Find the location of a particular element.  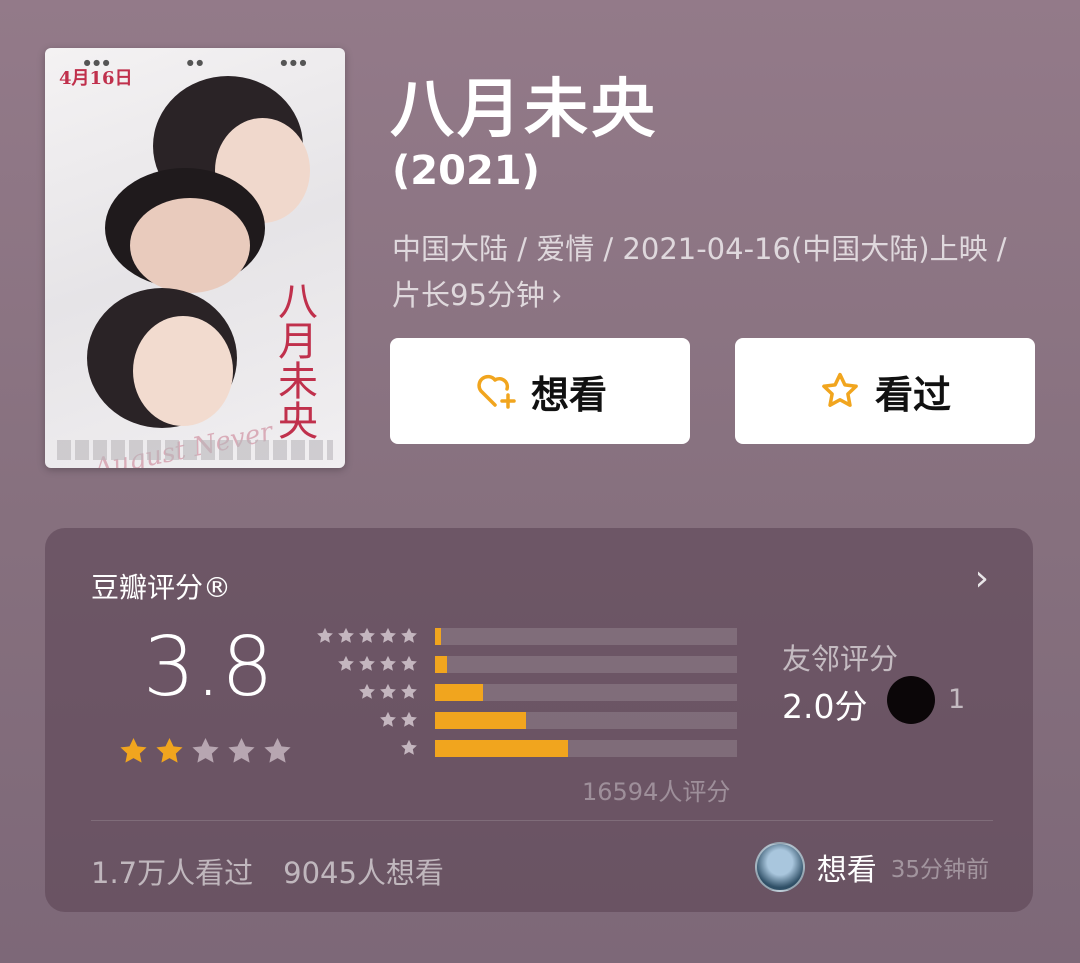

rating-row-4-star is located at coordinates (525, 665).